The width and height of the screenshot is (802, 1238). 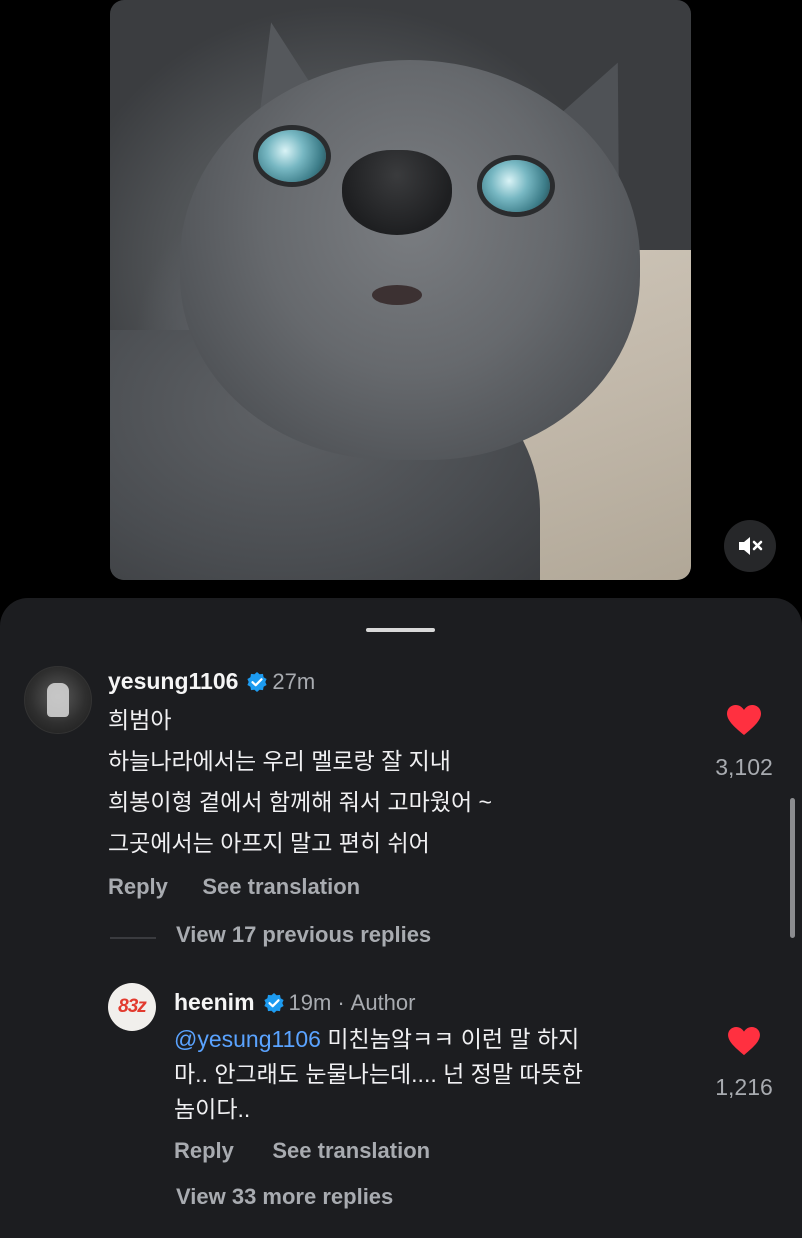 I want to click on reply-line-text: 미친놈앜ㅋㅋ 이런 말 하지, so click(x=450, y=1039).